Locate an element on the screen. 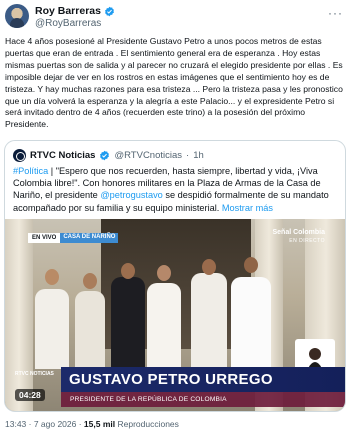 This screenshot has height=432, width=350. channel-name: Señal Colombia is located at coordinates (298, 232).